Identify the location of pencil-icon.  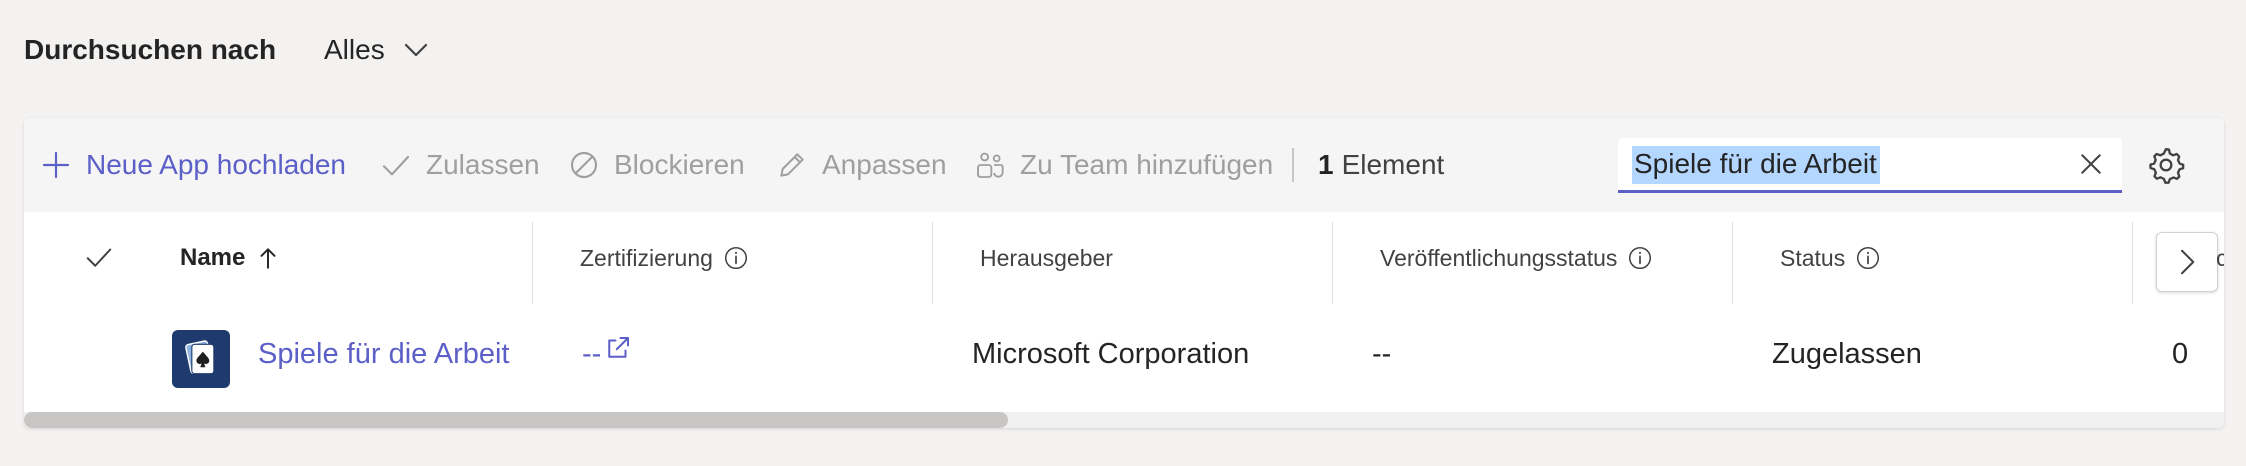
(792, 165).